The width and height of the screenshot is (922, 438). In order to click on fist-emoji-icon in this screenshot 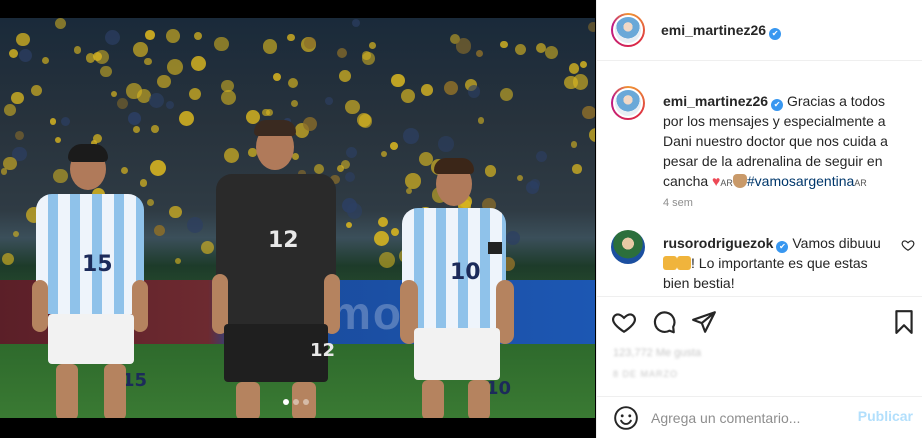, I will do `click(739, 181)`.